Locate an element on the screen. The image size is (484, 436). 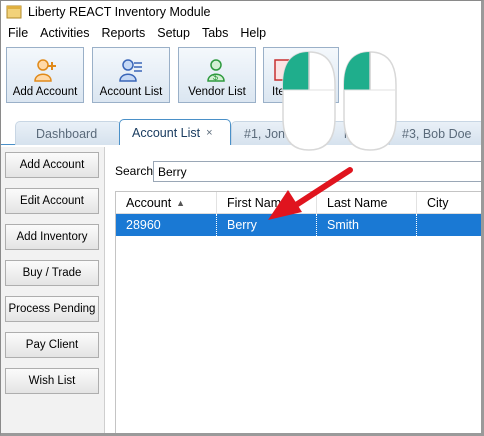
item-list-toolbar-button: Ite is located at coordinates (301, 75).